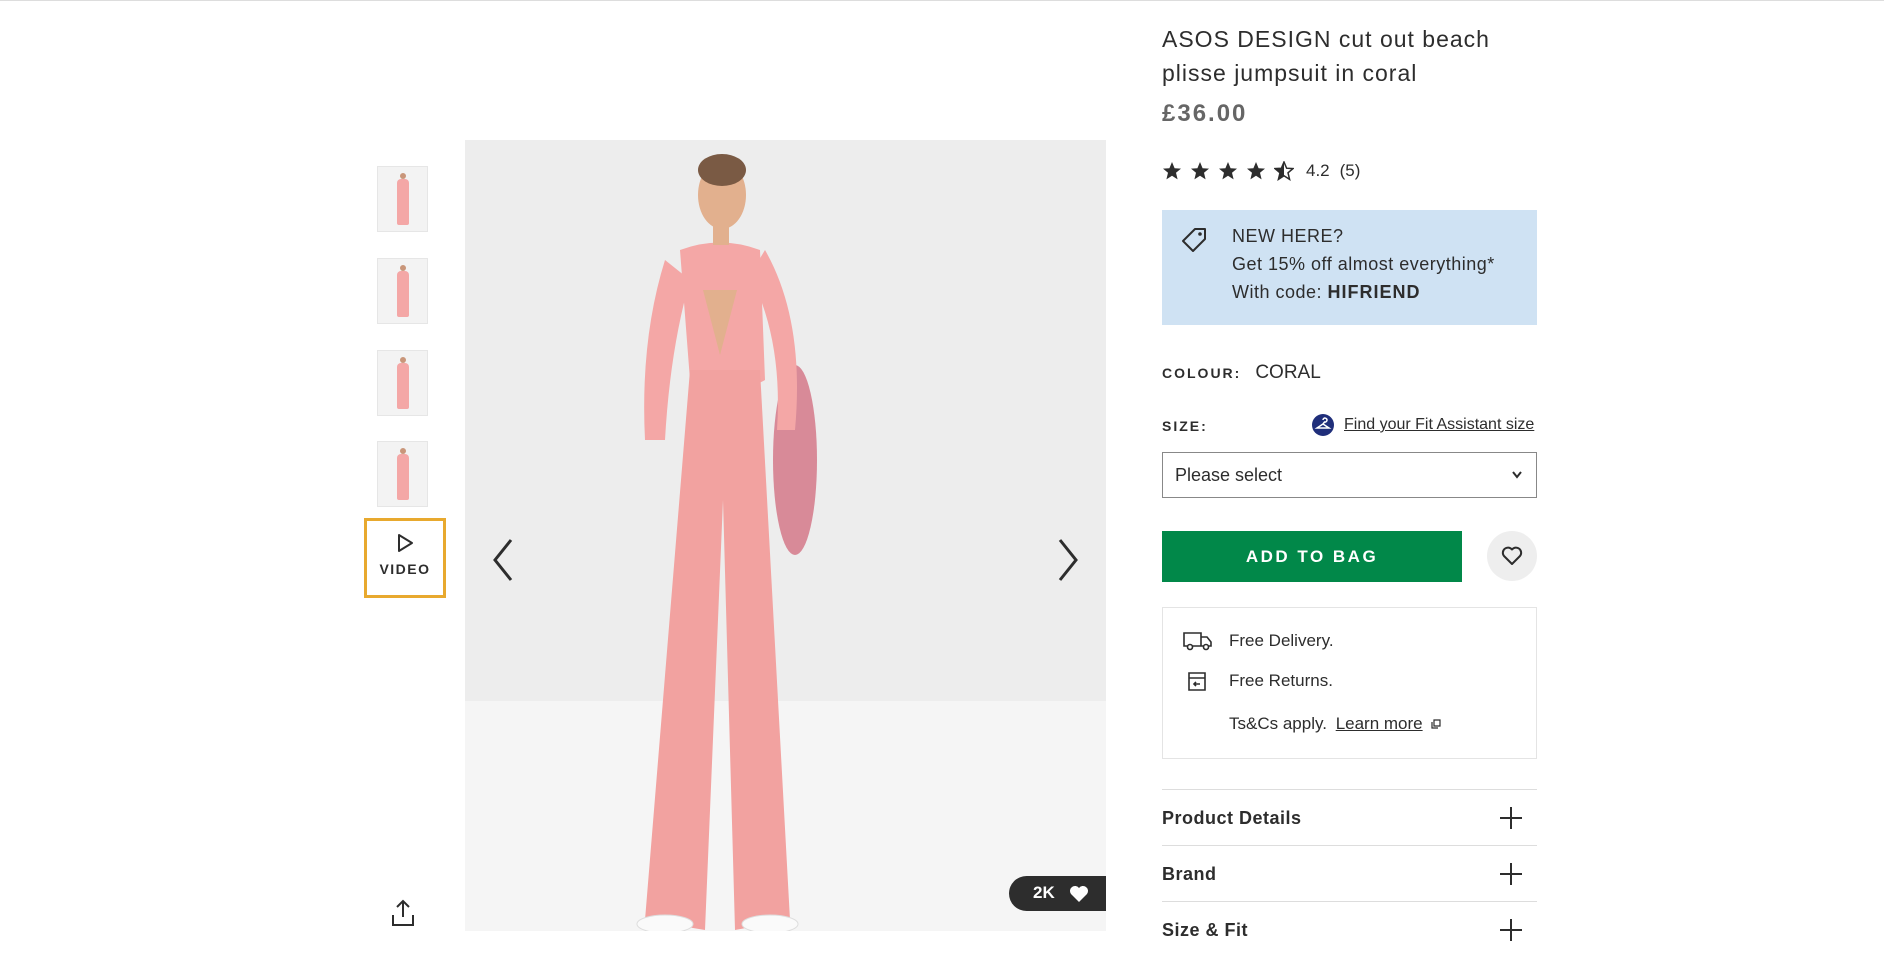 This screenshot has height=958, width=1884. What do you see at coordinates (1197, 641) in the screenshot?
I see `delivery-truck-icon` at bounding box center [1197, 641].